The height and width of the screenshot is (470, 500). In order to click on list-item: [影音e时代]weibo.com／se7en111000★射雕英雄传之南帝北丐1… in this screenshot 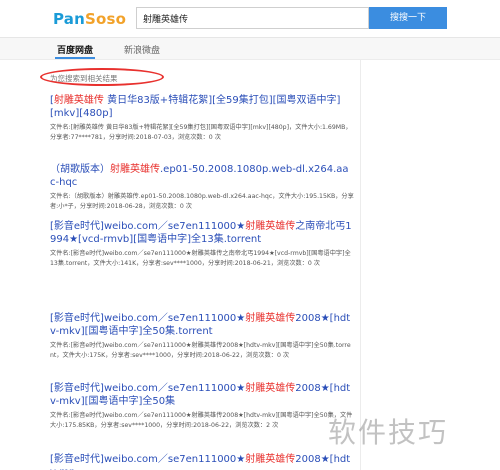, I will do `click(202, 244)`.